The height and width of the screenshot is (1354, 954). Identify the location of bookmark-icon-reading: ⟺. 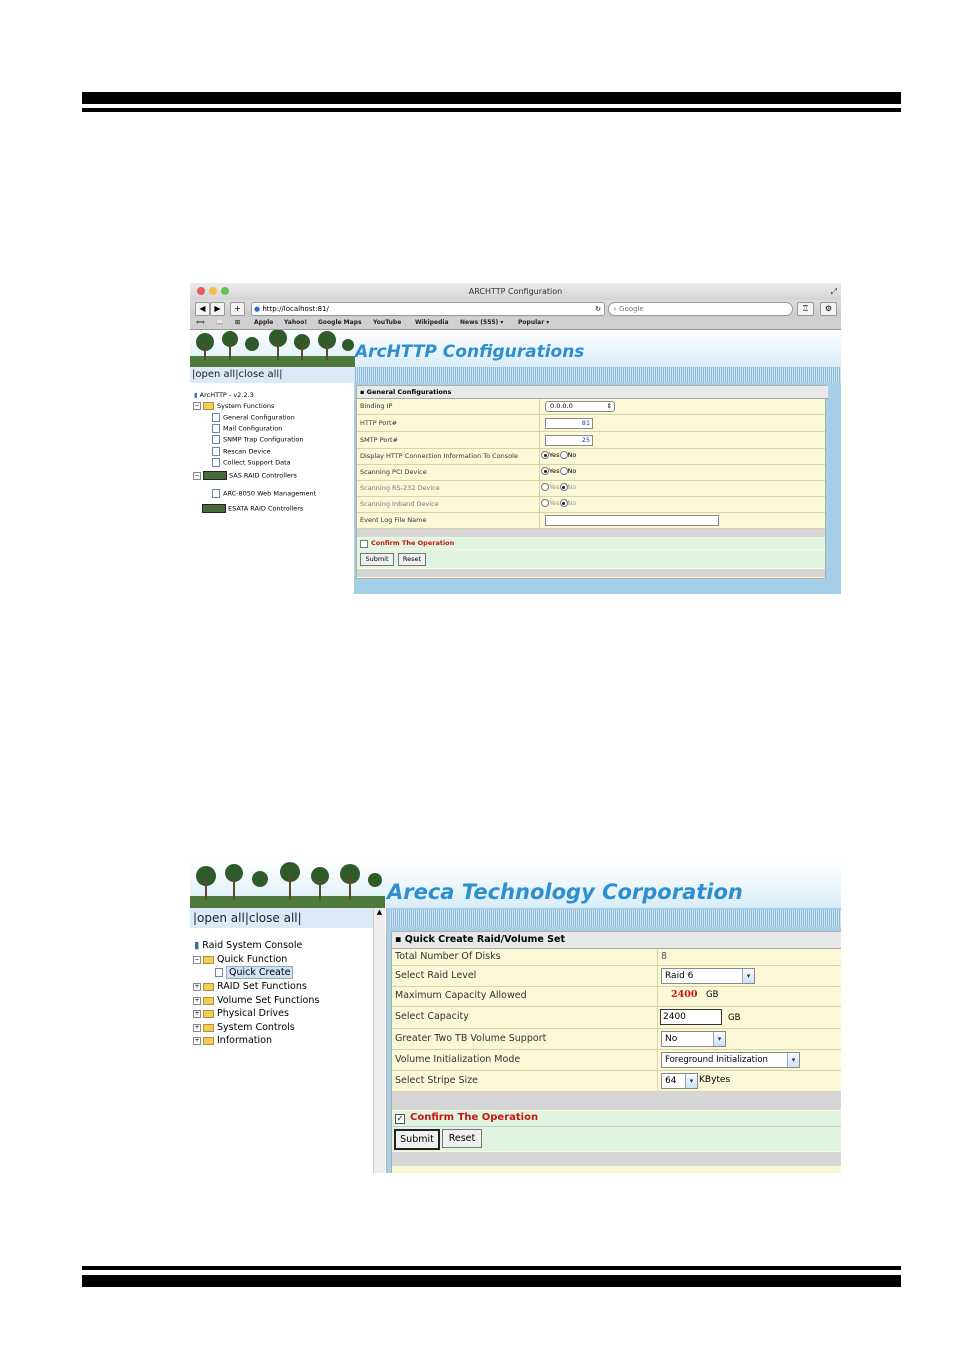
(200, 323).